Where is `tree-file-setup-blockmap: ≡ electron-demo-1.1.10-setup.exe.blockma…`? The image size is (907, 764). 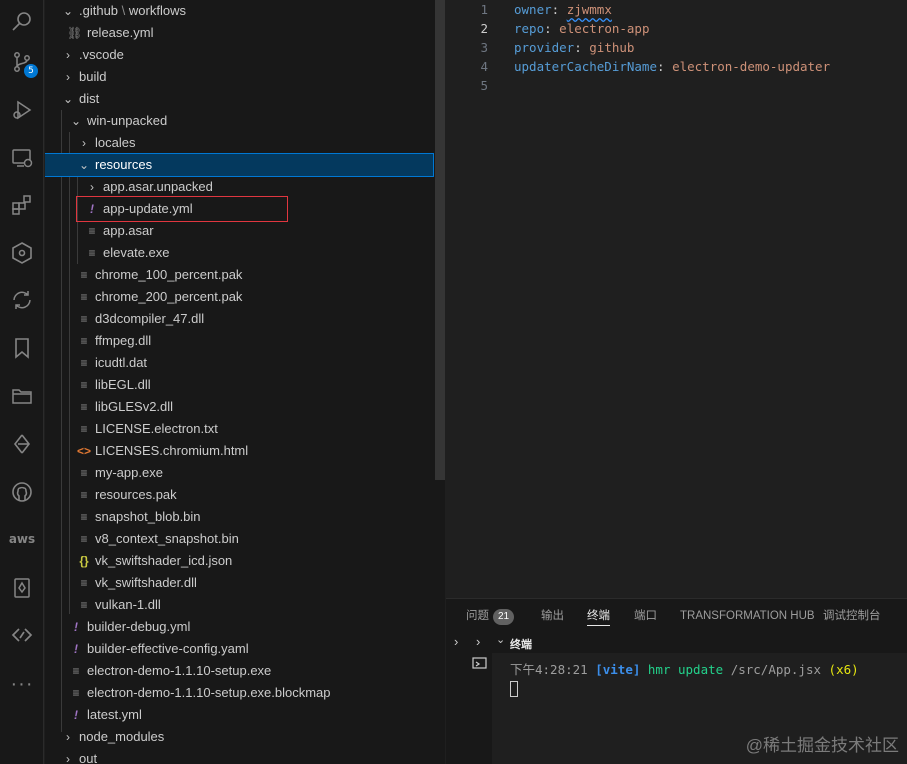
tree-file-setup-blockmap: ≡ electron-demo-1.1.10-setup.exe.blockma… is located at coordinates (239, 693).